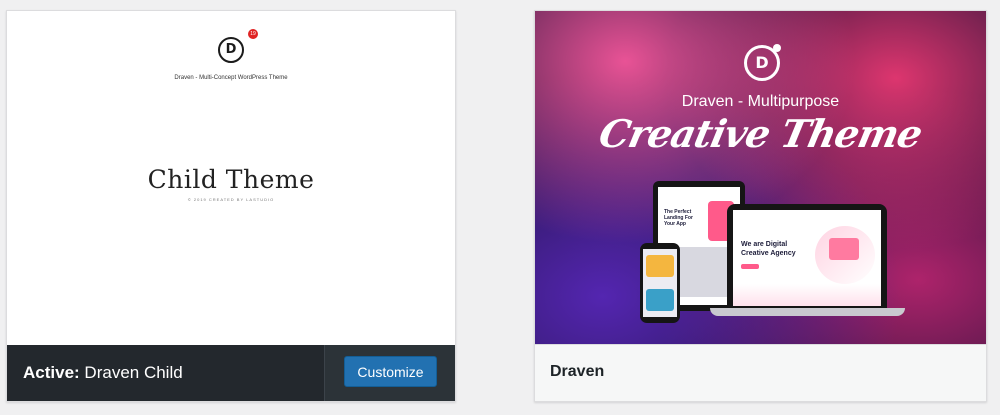 The height and width of the screenshot is (415, 1000). I want to click on tablet-headline: The Perfect Landing For Your App, so click(678, 218).